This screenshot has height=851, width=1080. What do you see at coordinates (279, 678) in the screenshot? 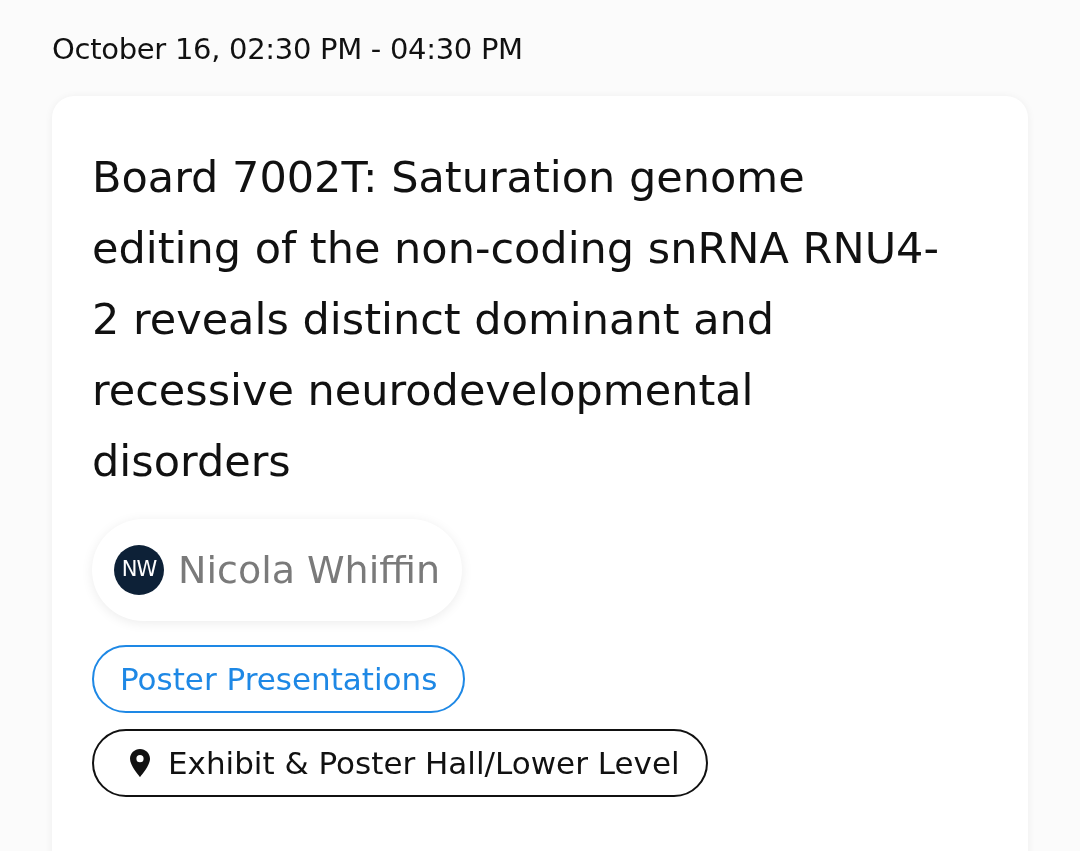
I see `track-tag: Poster Presentations` at bounding box center [279, 678].